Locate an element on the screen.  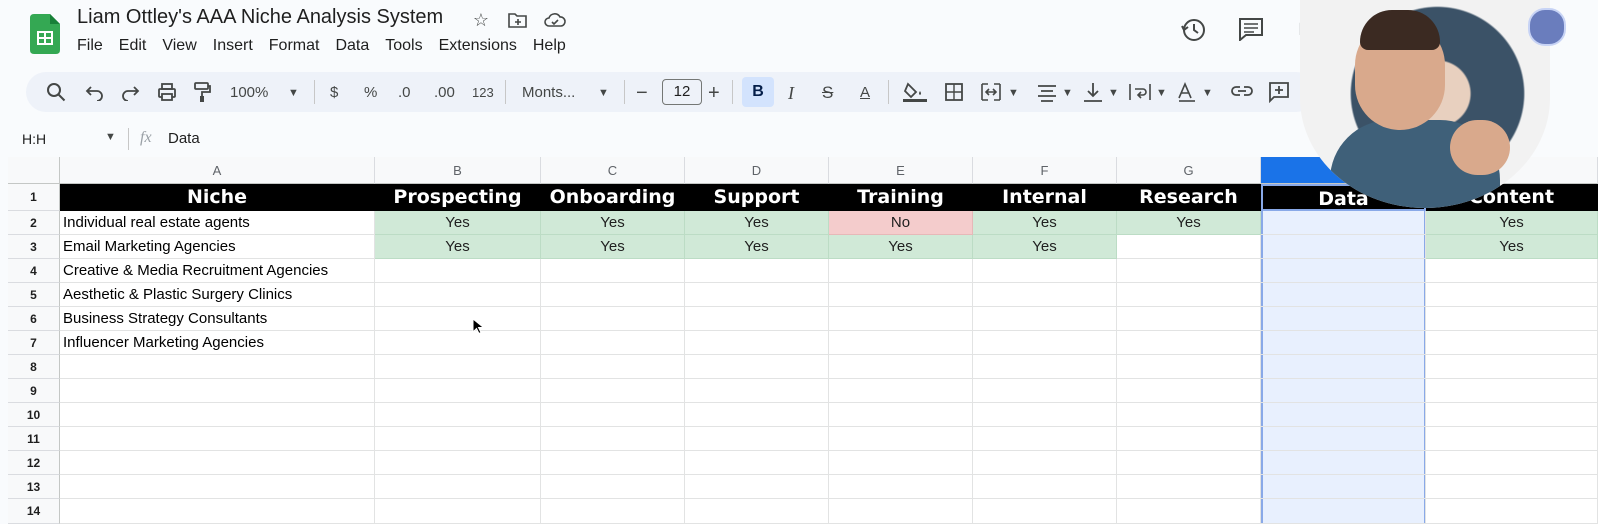
header-cell: Support is located at coordinates (757, 197).